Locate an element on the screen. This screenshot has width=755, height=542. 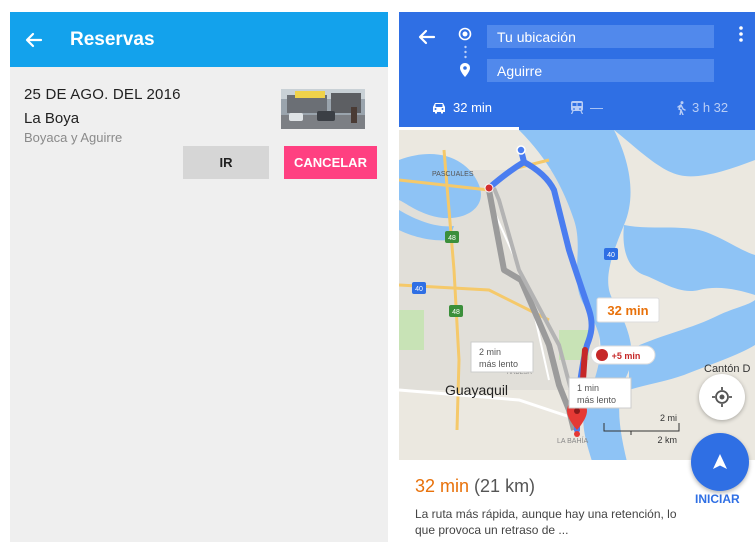
train-icon is located at coordinates (577, 107).